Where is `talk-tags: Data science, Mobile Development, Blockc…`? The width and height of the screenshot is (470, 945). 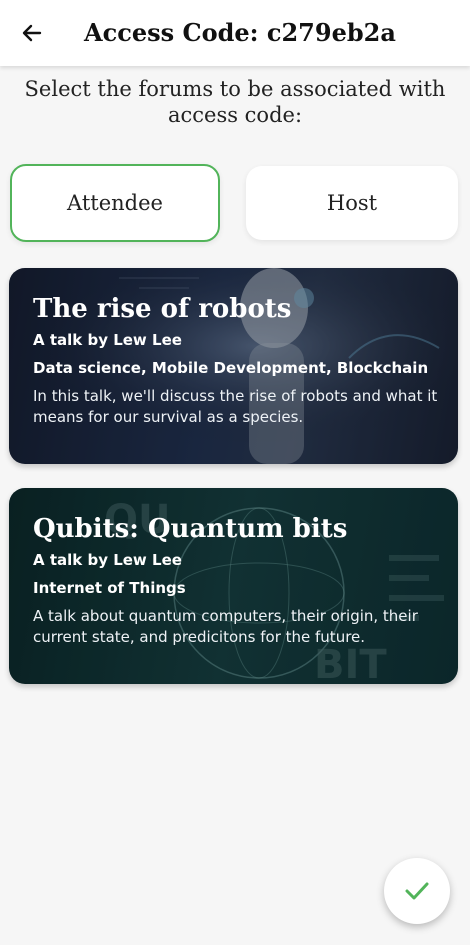
talk-tags: Data science, Mobile Development, Blockc… is located at coordinates (231, 368).